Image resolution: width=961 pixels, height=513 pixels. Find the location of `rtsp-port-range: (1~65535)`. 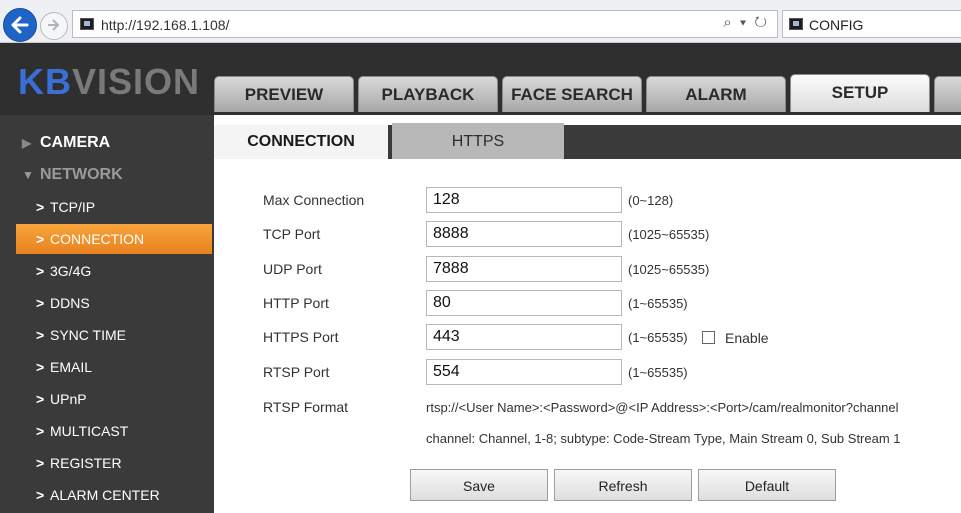

rtsp-port-range: (1~65535) is located at coordinates (658, 372).